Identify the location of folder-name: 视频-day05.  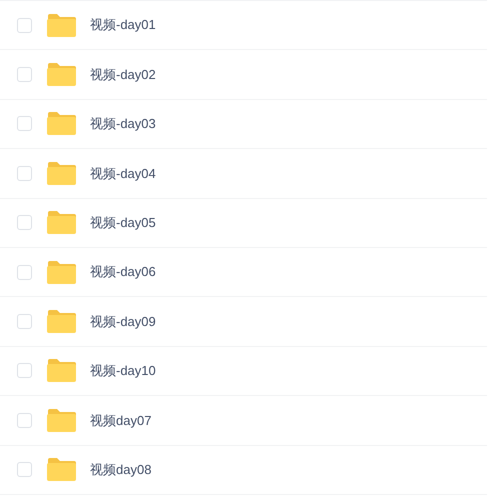
(123, 222).